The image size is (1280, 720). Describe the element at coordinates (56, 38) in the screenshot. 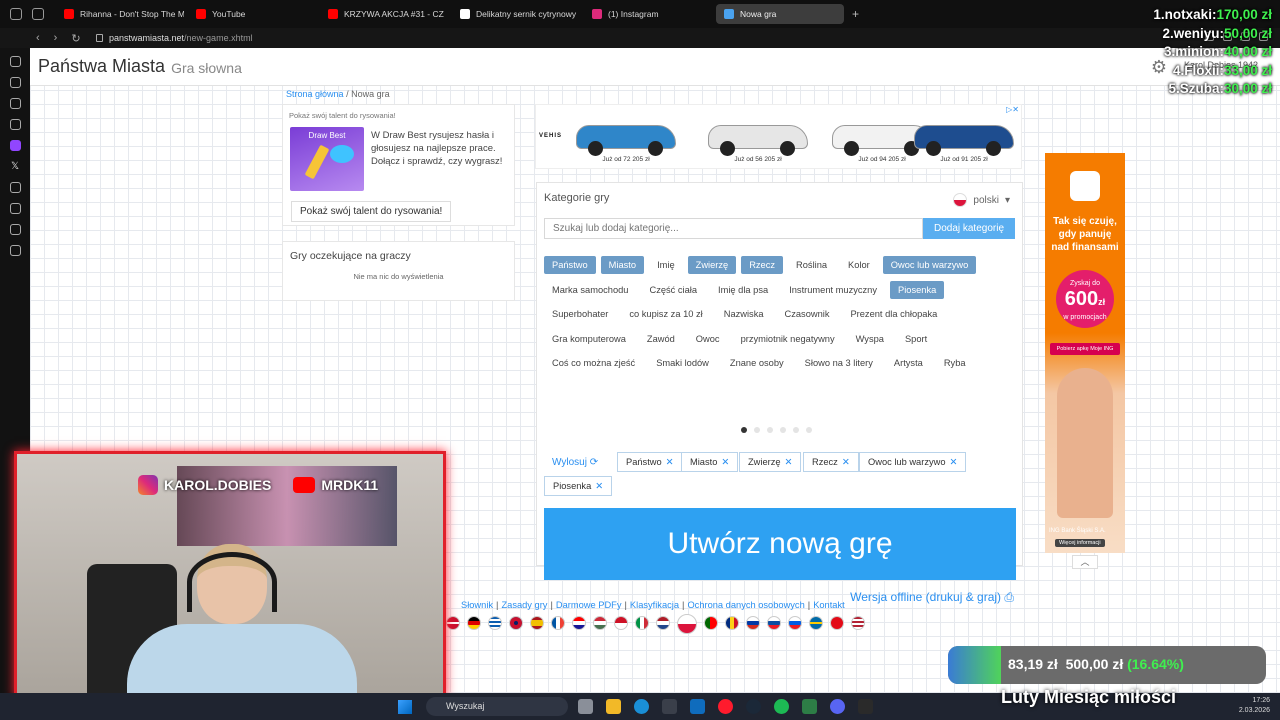

I see `forward-icon: ›` at that location.